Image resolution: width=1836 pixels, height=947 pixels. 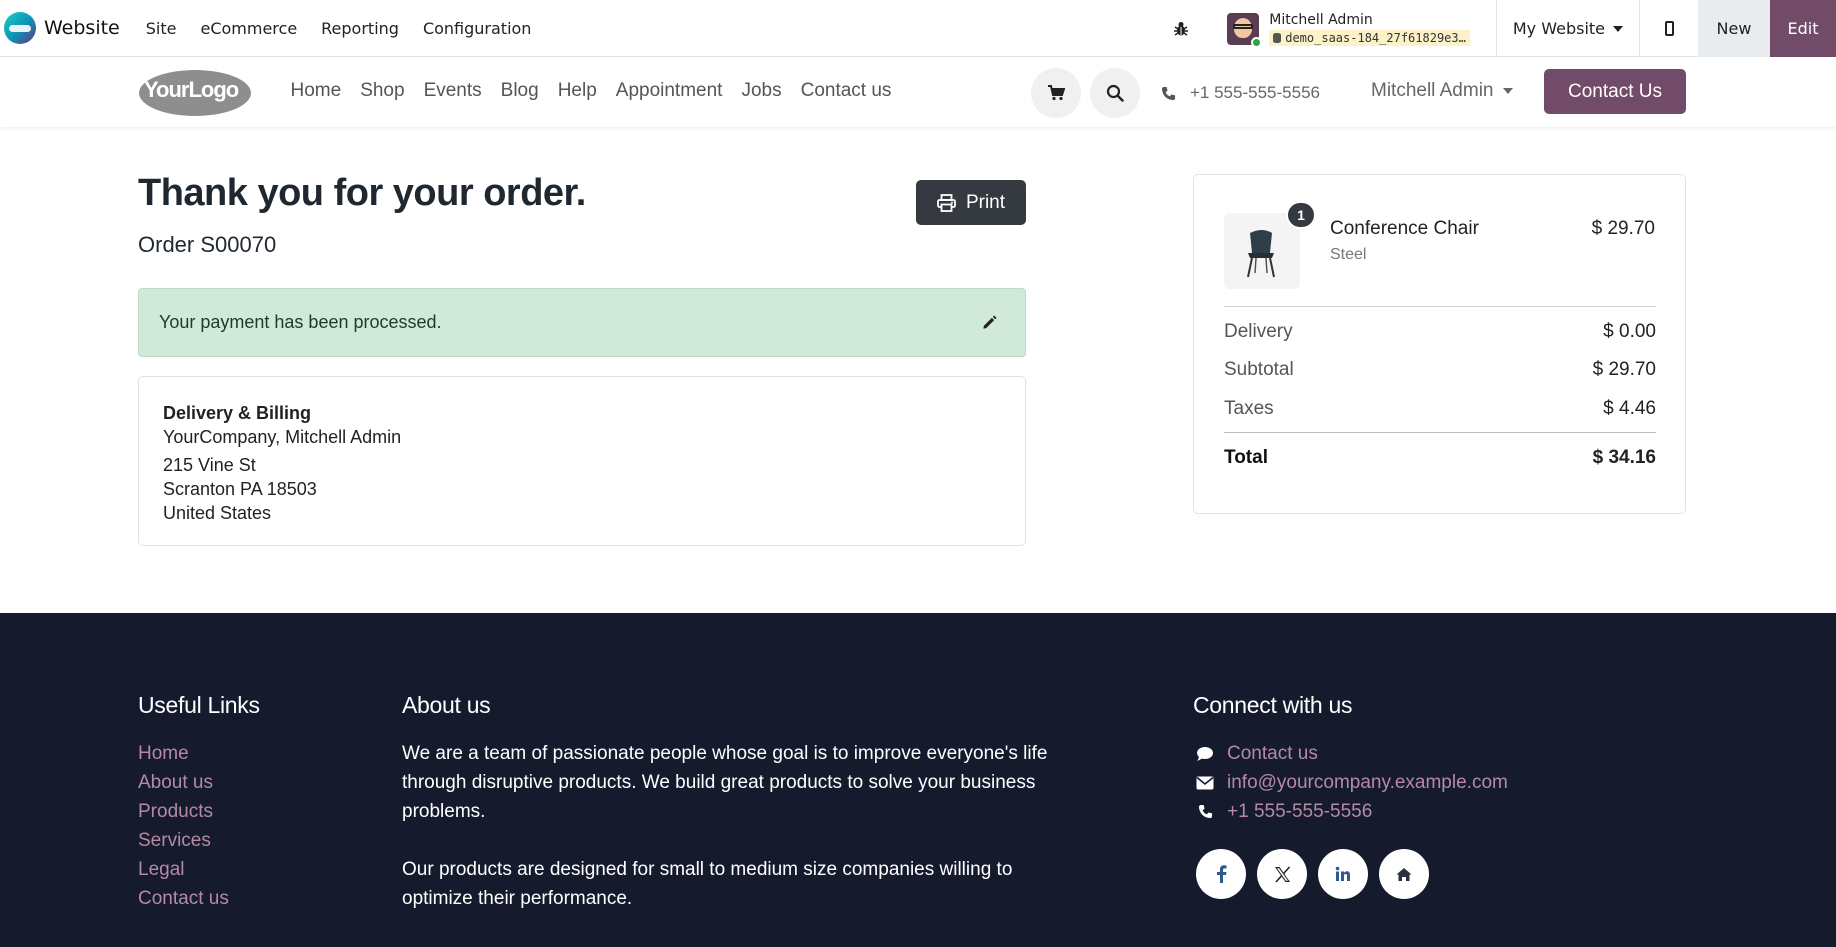 What do you see at coordinates (1258, 331) in the screenshot?
I see `delivery-label: Delivery` at bounding box center [1258, 331].